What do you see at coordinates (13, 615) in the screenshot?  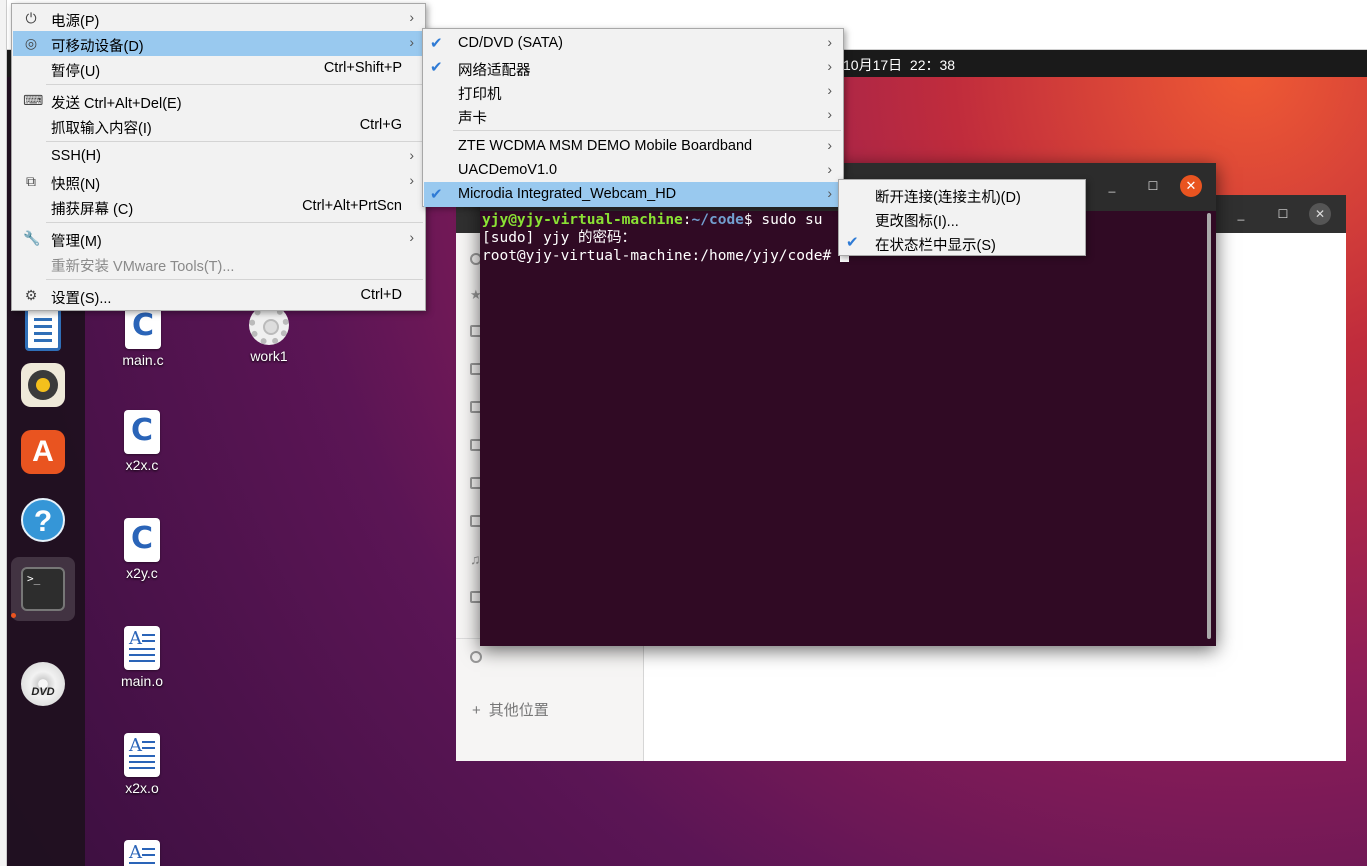 I see `running-indicator` at bounding box center [13, 615].